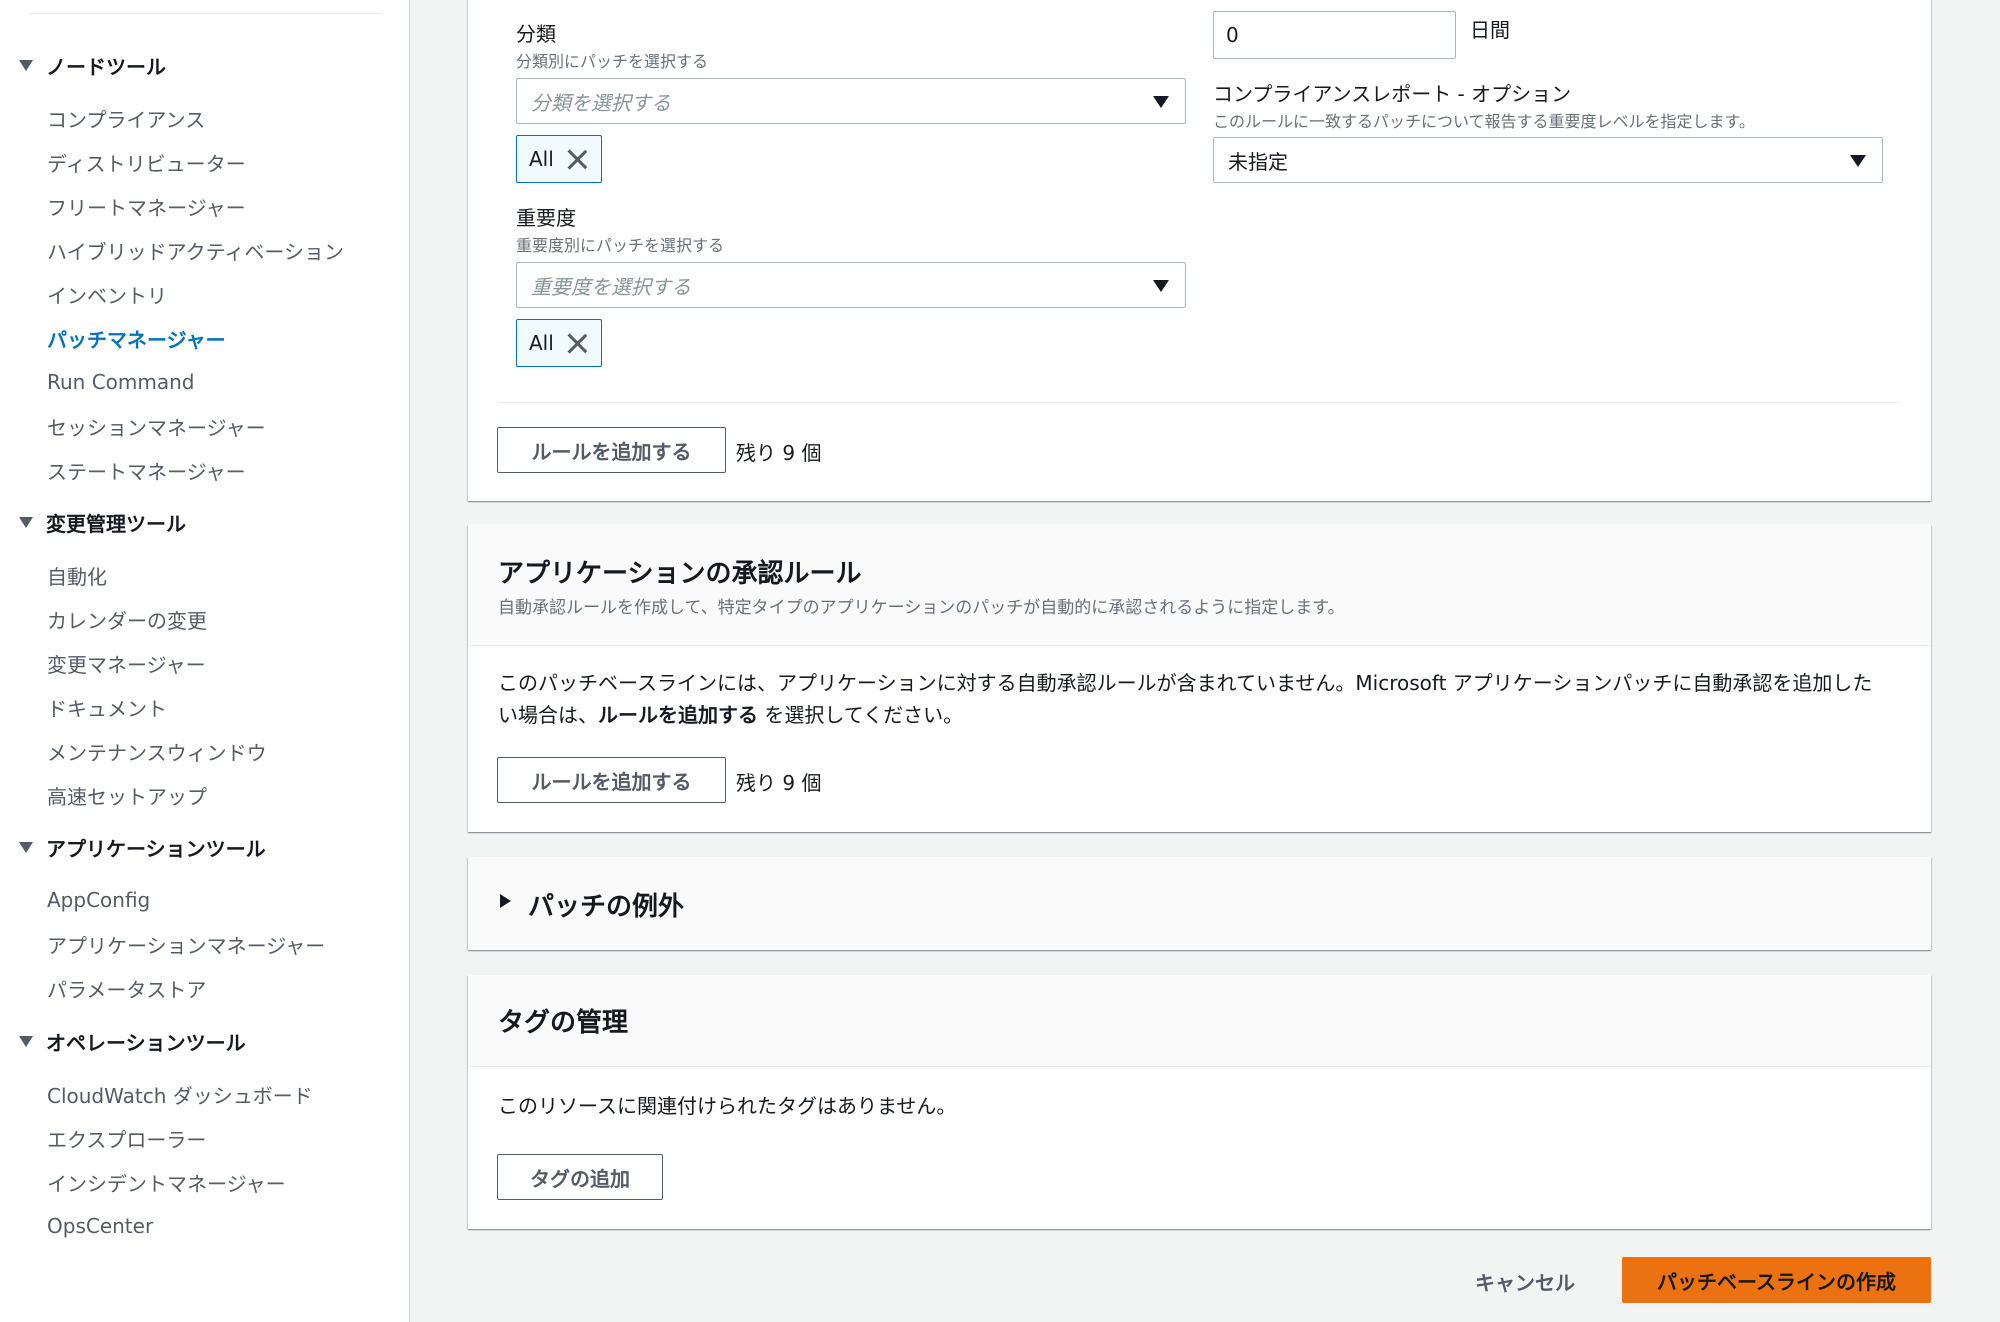 This screenshot has width=2000, height=1322. What do you see at coordinates (205, 619) in the screenshot?
I see `sidebar-item-change-calendar: カレンダーの変更` at bounding box center [205, 619].